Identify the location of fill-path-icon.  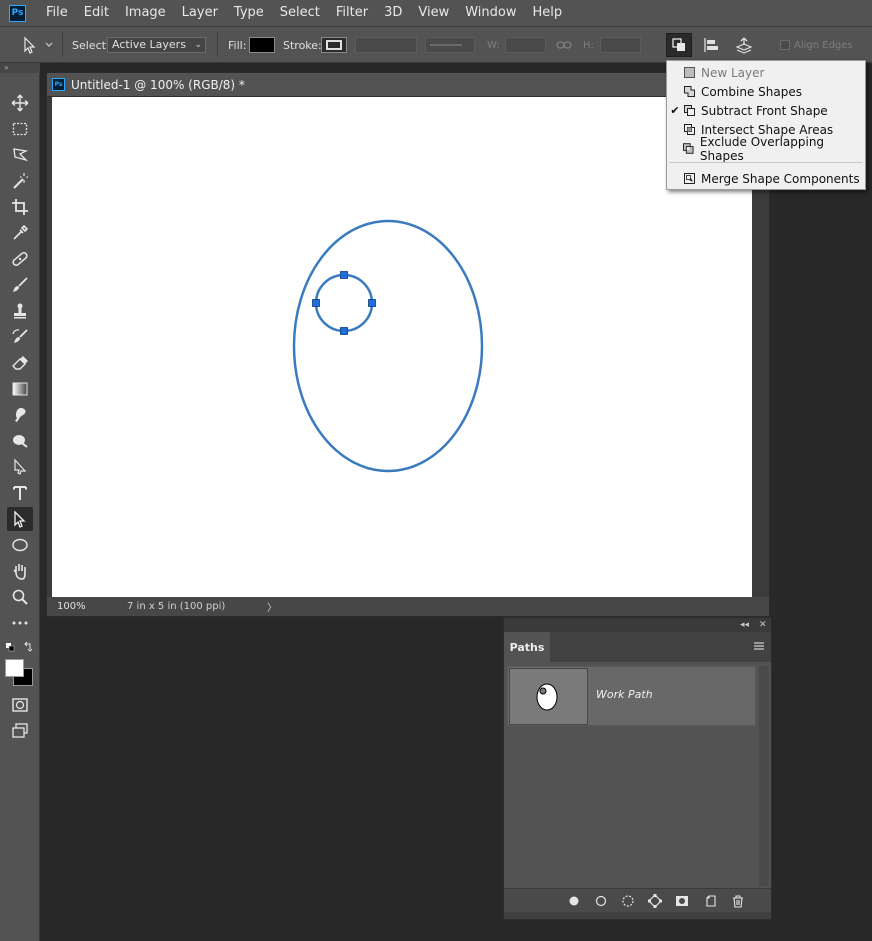
(574, 901).